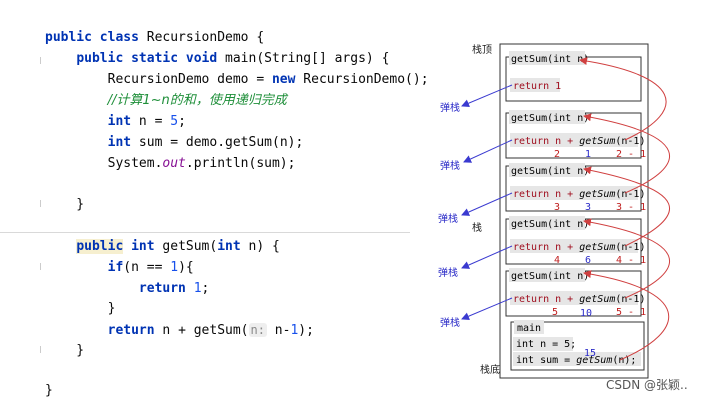  Describe the element at coordinates (631, 154) in the screenshot. I see `frame-value: 2 - 1` at that location.